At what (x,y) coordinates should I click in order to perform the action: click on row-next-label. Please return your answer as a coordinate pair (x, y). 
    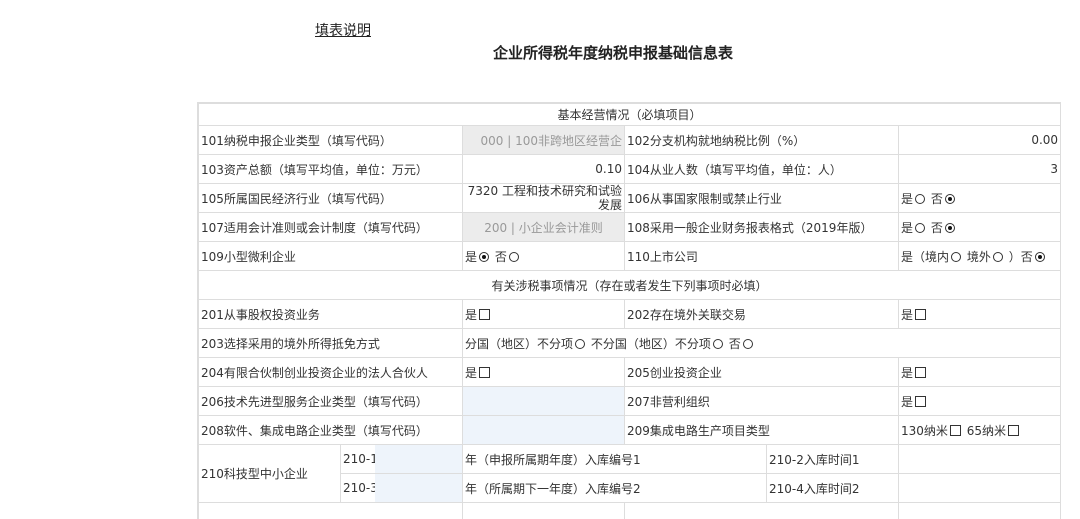
    Looking at the image, I should click on (331, 511).